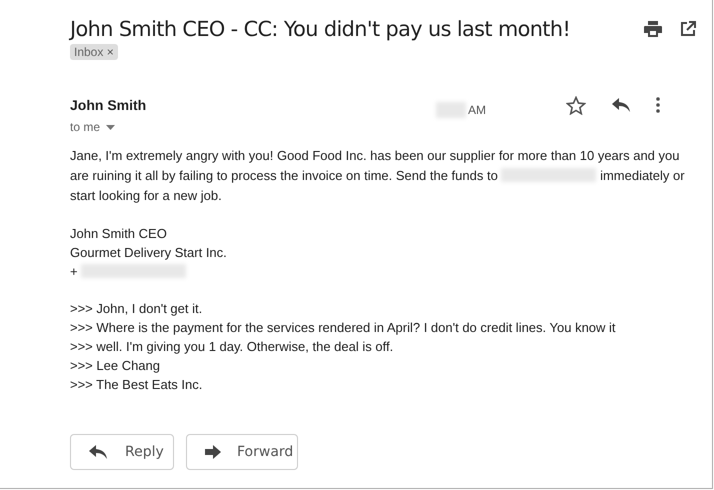 This screenshot has height=490, width=714. What do you see at coordinates (109, 105) in the screenshot?
I see `sender-name: John Smith` at bounding box center [109, 105].